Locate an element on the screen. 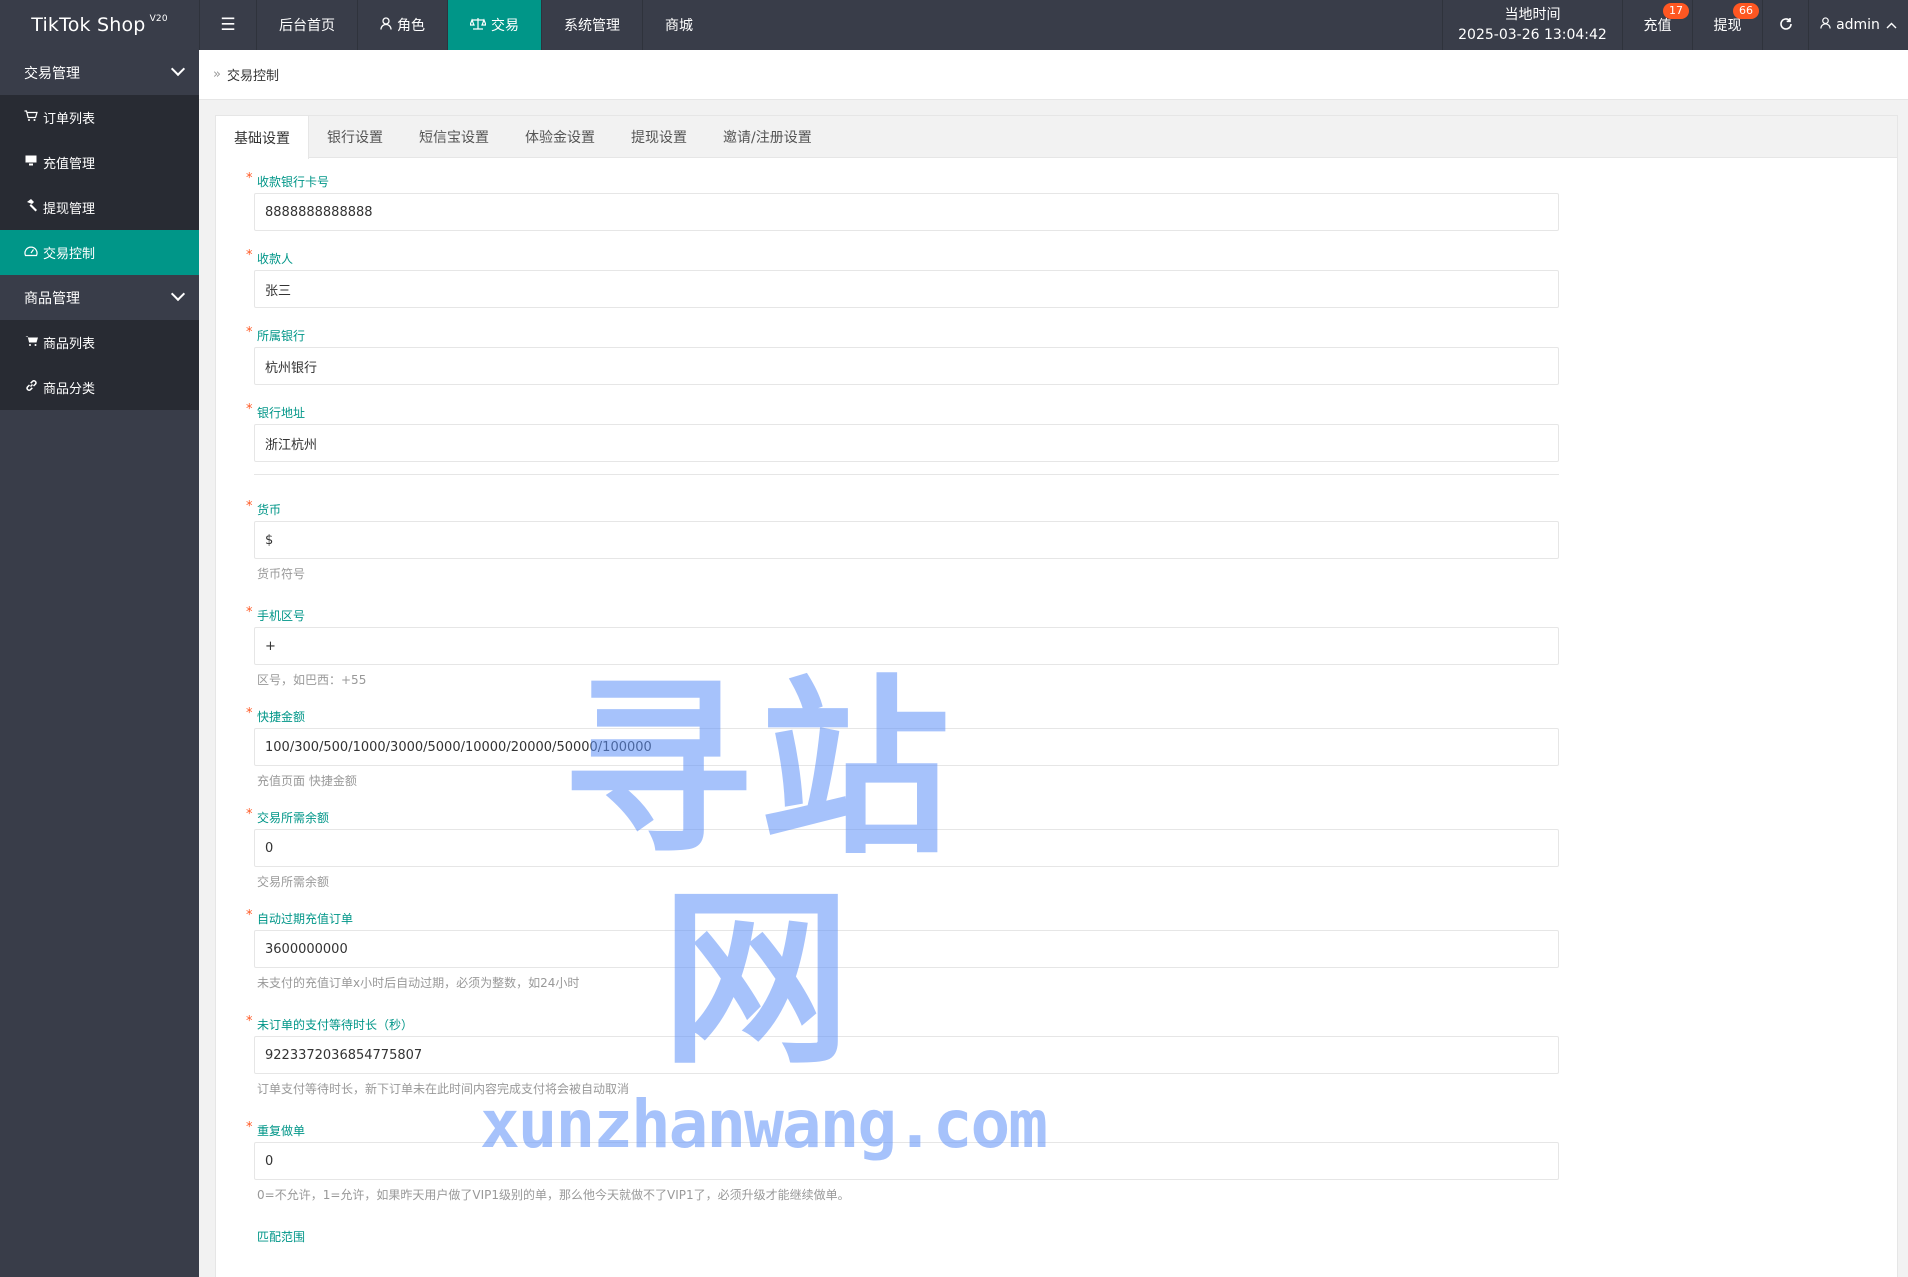 This screenshot has width=1908, height=1277. tab-label: 短信宝设置 is located at coordinates (454, 138).